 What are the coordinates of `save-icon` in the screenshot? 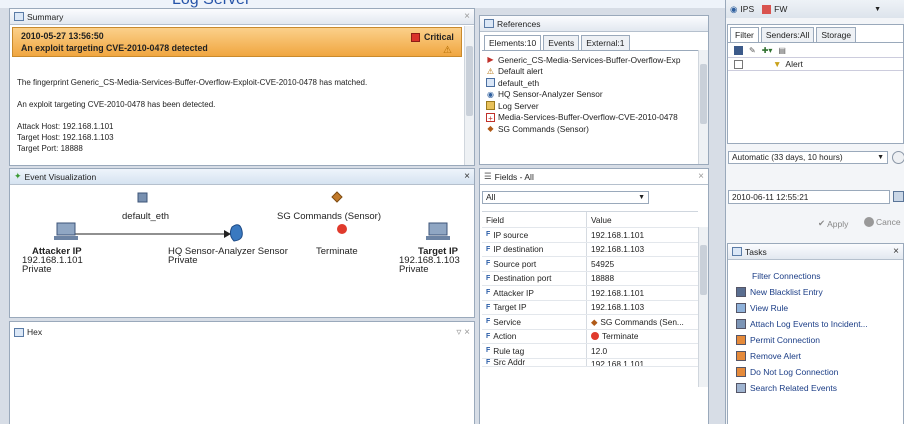 It's located at (738, 50).